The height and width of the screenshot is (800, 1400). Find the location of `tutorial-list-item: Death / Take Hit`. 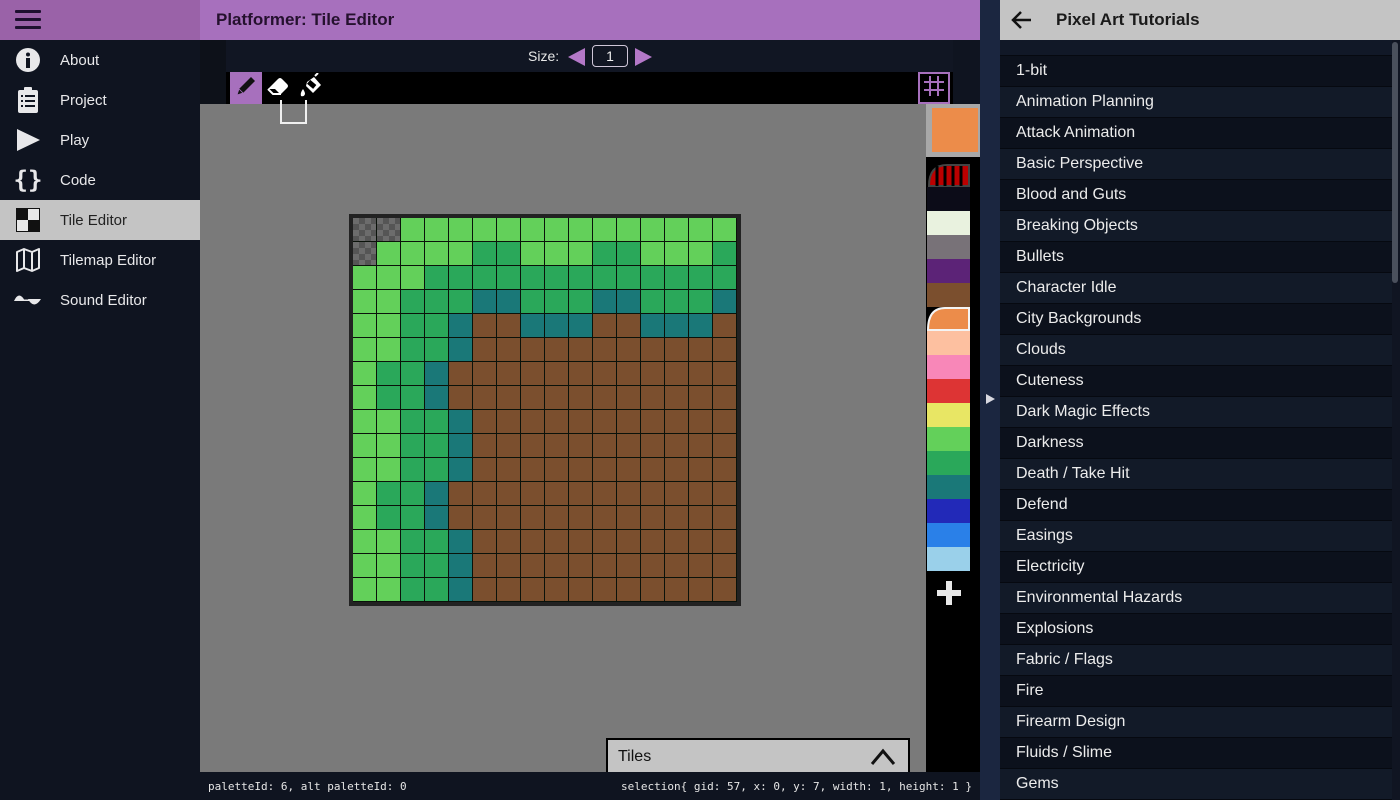

tutorial-list-item: Death / Take Hit is located at coordinates (1196, 474).